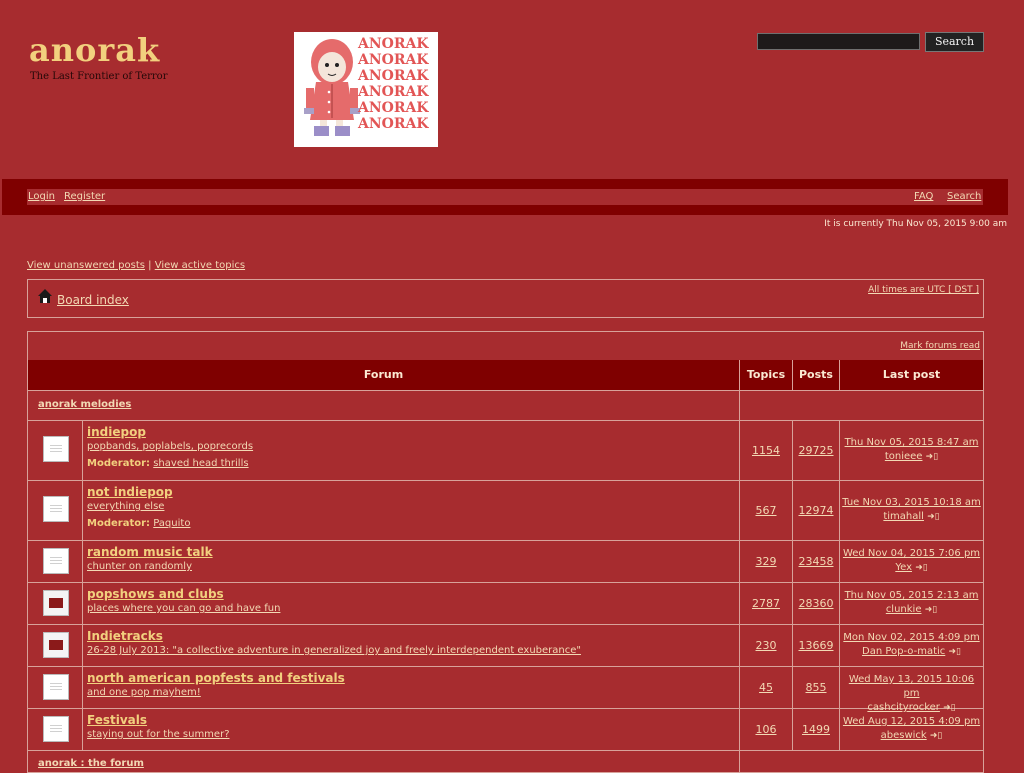 The width and height of the screenshot is (1024, 773). What do you see at coordinates (816, 450) in the screenshot?
I see `posts-count: 29725` at bounding box center [816, 450].